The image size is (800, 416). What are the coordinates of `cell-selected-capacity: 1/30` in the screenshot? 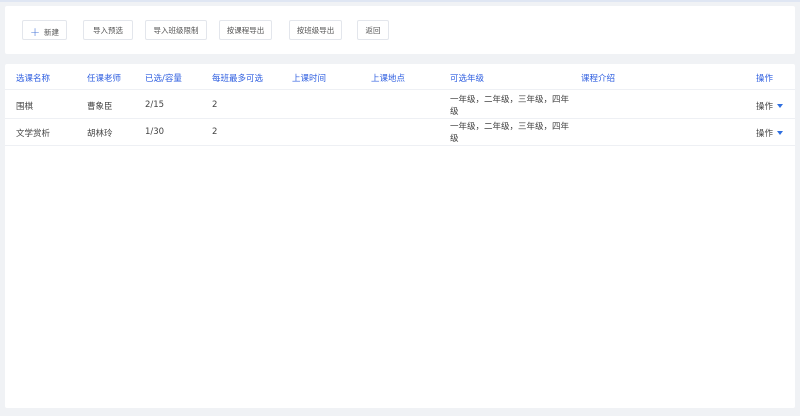 It's located at (155, 132).